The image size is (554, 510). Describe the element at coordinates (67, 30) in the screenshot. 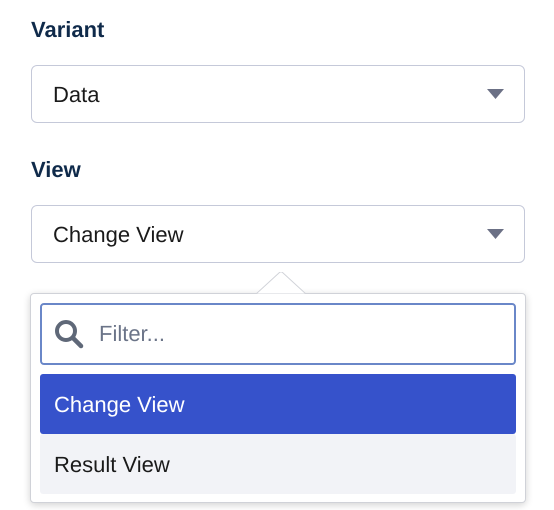

I see `field-label: Variant` at that location.